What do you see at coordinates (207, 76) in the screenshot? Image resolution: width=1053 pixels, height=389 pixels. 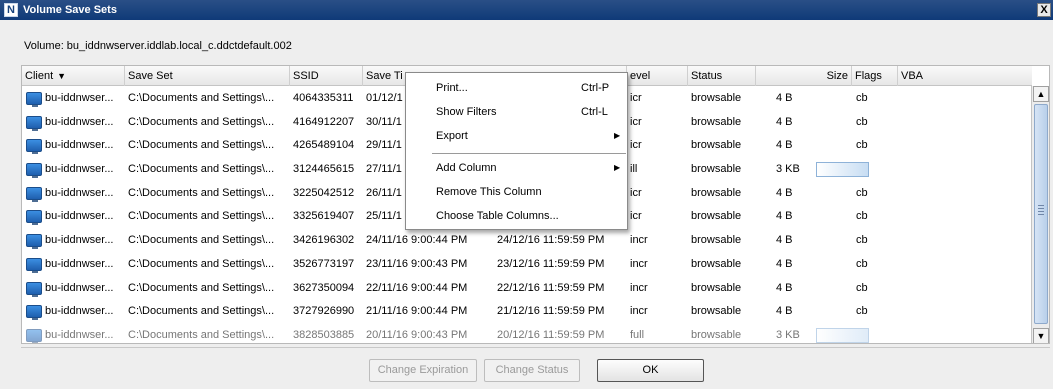 I see `column-header-saveset: Save Set` at bounding box center [207, 76].